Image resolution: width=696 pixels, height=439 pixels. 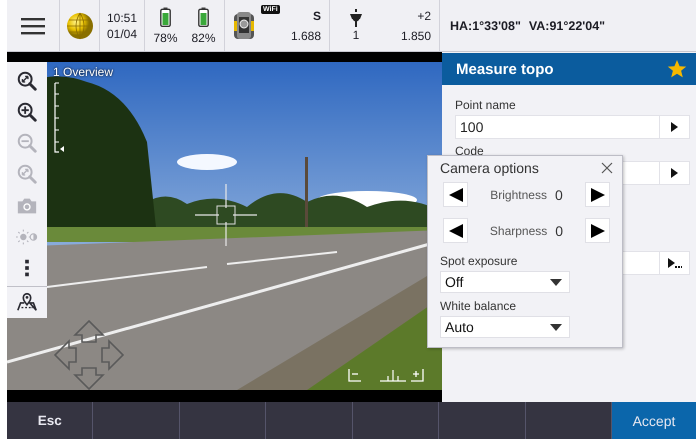 I want to click on battery-reading: 82%, so click(x=204, y=37).